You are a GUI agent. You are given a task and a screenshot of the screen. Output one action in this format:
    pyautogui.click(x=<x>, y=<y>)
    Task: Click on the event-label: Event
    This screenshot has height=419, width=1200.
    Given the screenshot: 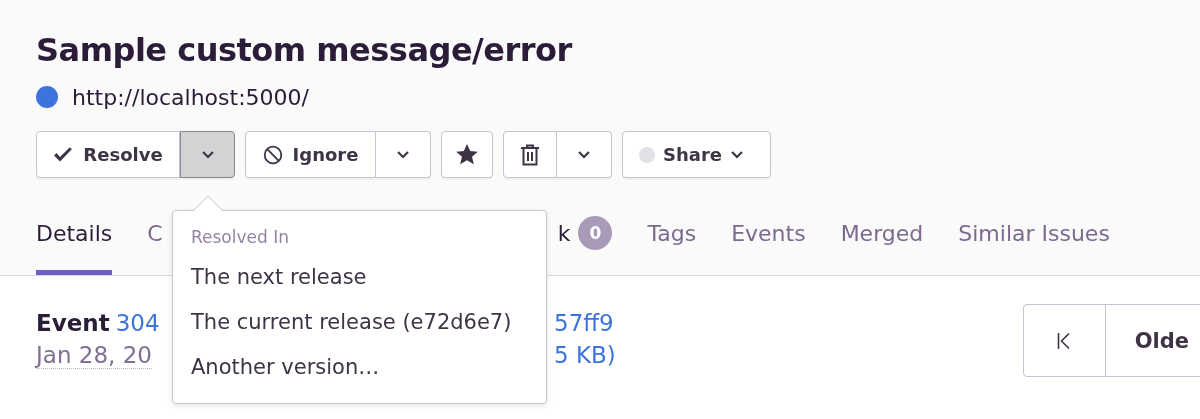 What is the action you would take?
    pyautogui.click(x=73, y=323)
    